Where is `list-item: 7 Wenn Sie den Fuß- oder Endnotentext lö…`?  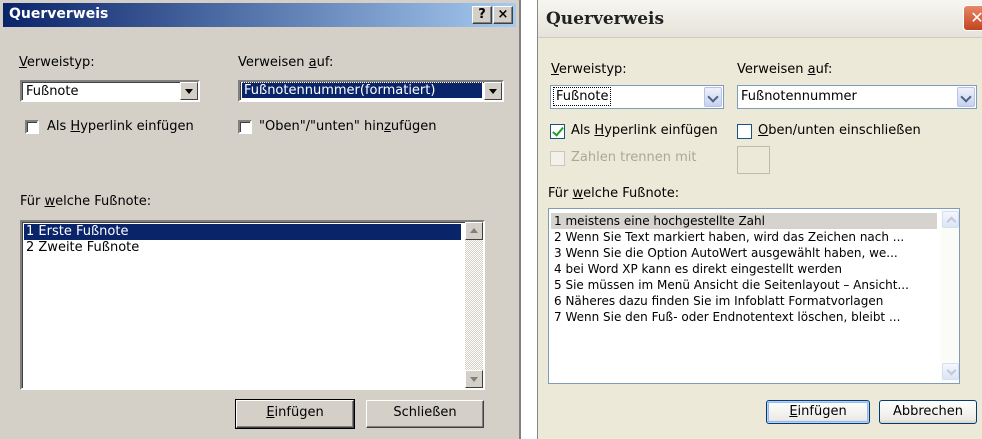 list-item: 7 Wenn Sie den Fuß- oder Endnotentext lö… is located at coordinates (744, 317).